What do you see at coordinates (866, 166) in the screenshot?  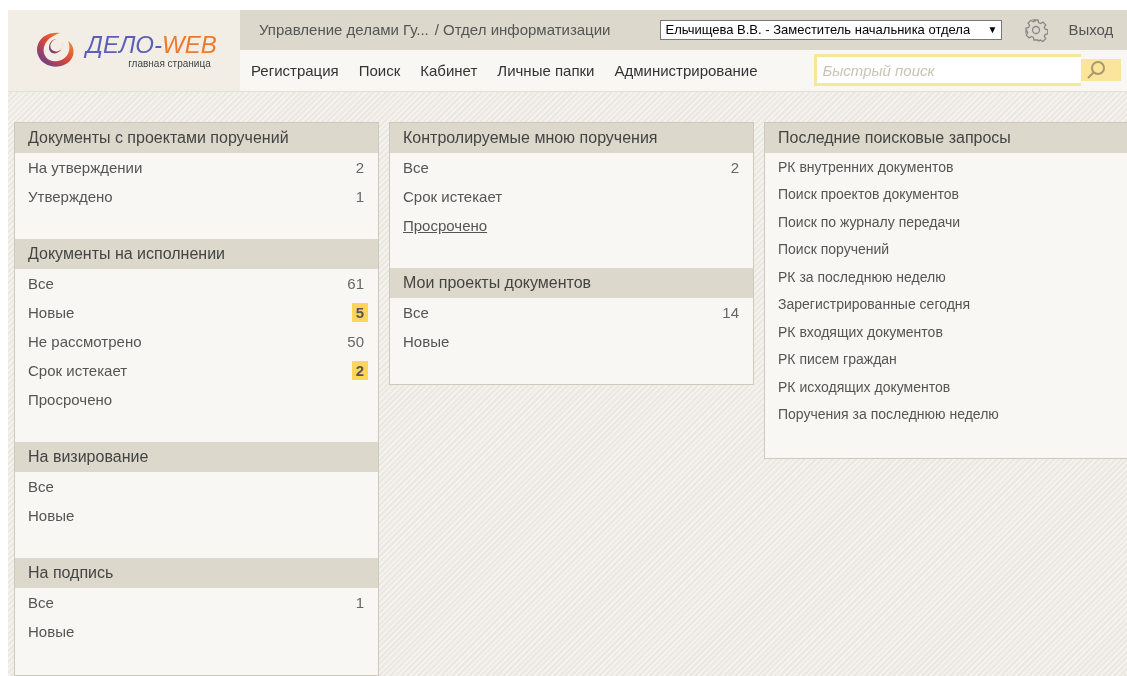 I see `section-link: РК внутренних документов` at bounding box center [866, 166].